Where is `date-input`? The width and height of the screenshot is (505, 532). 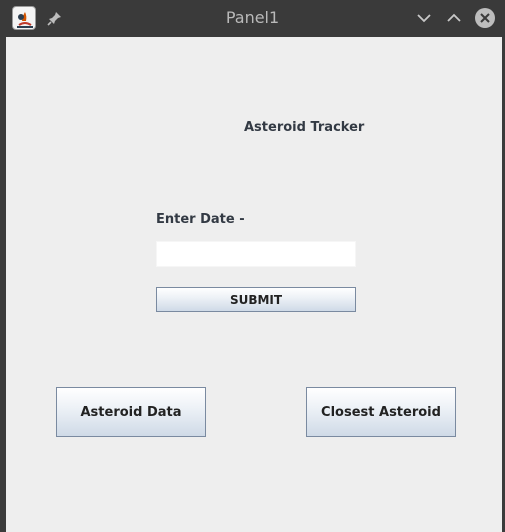
date-input is located at coordinates (256, 254).